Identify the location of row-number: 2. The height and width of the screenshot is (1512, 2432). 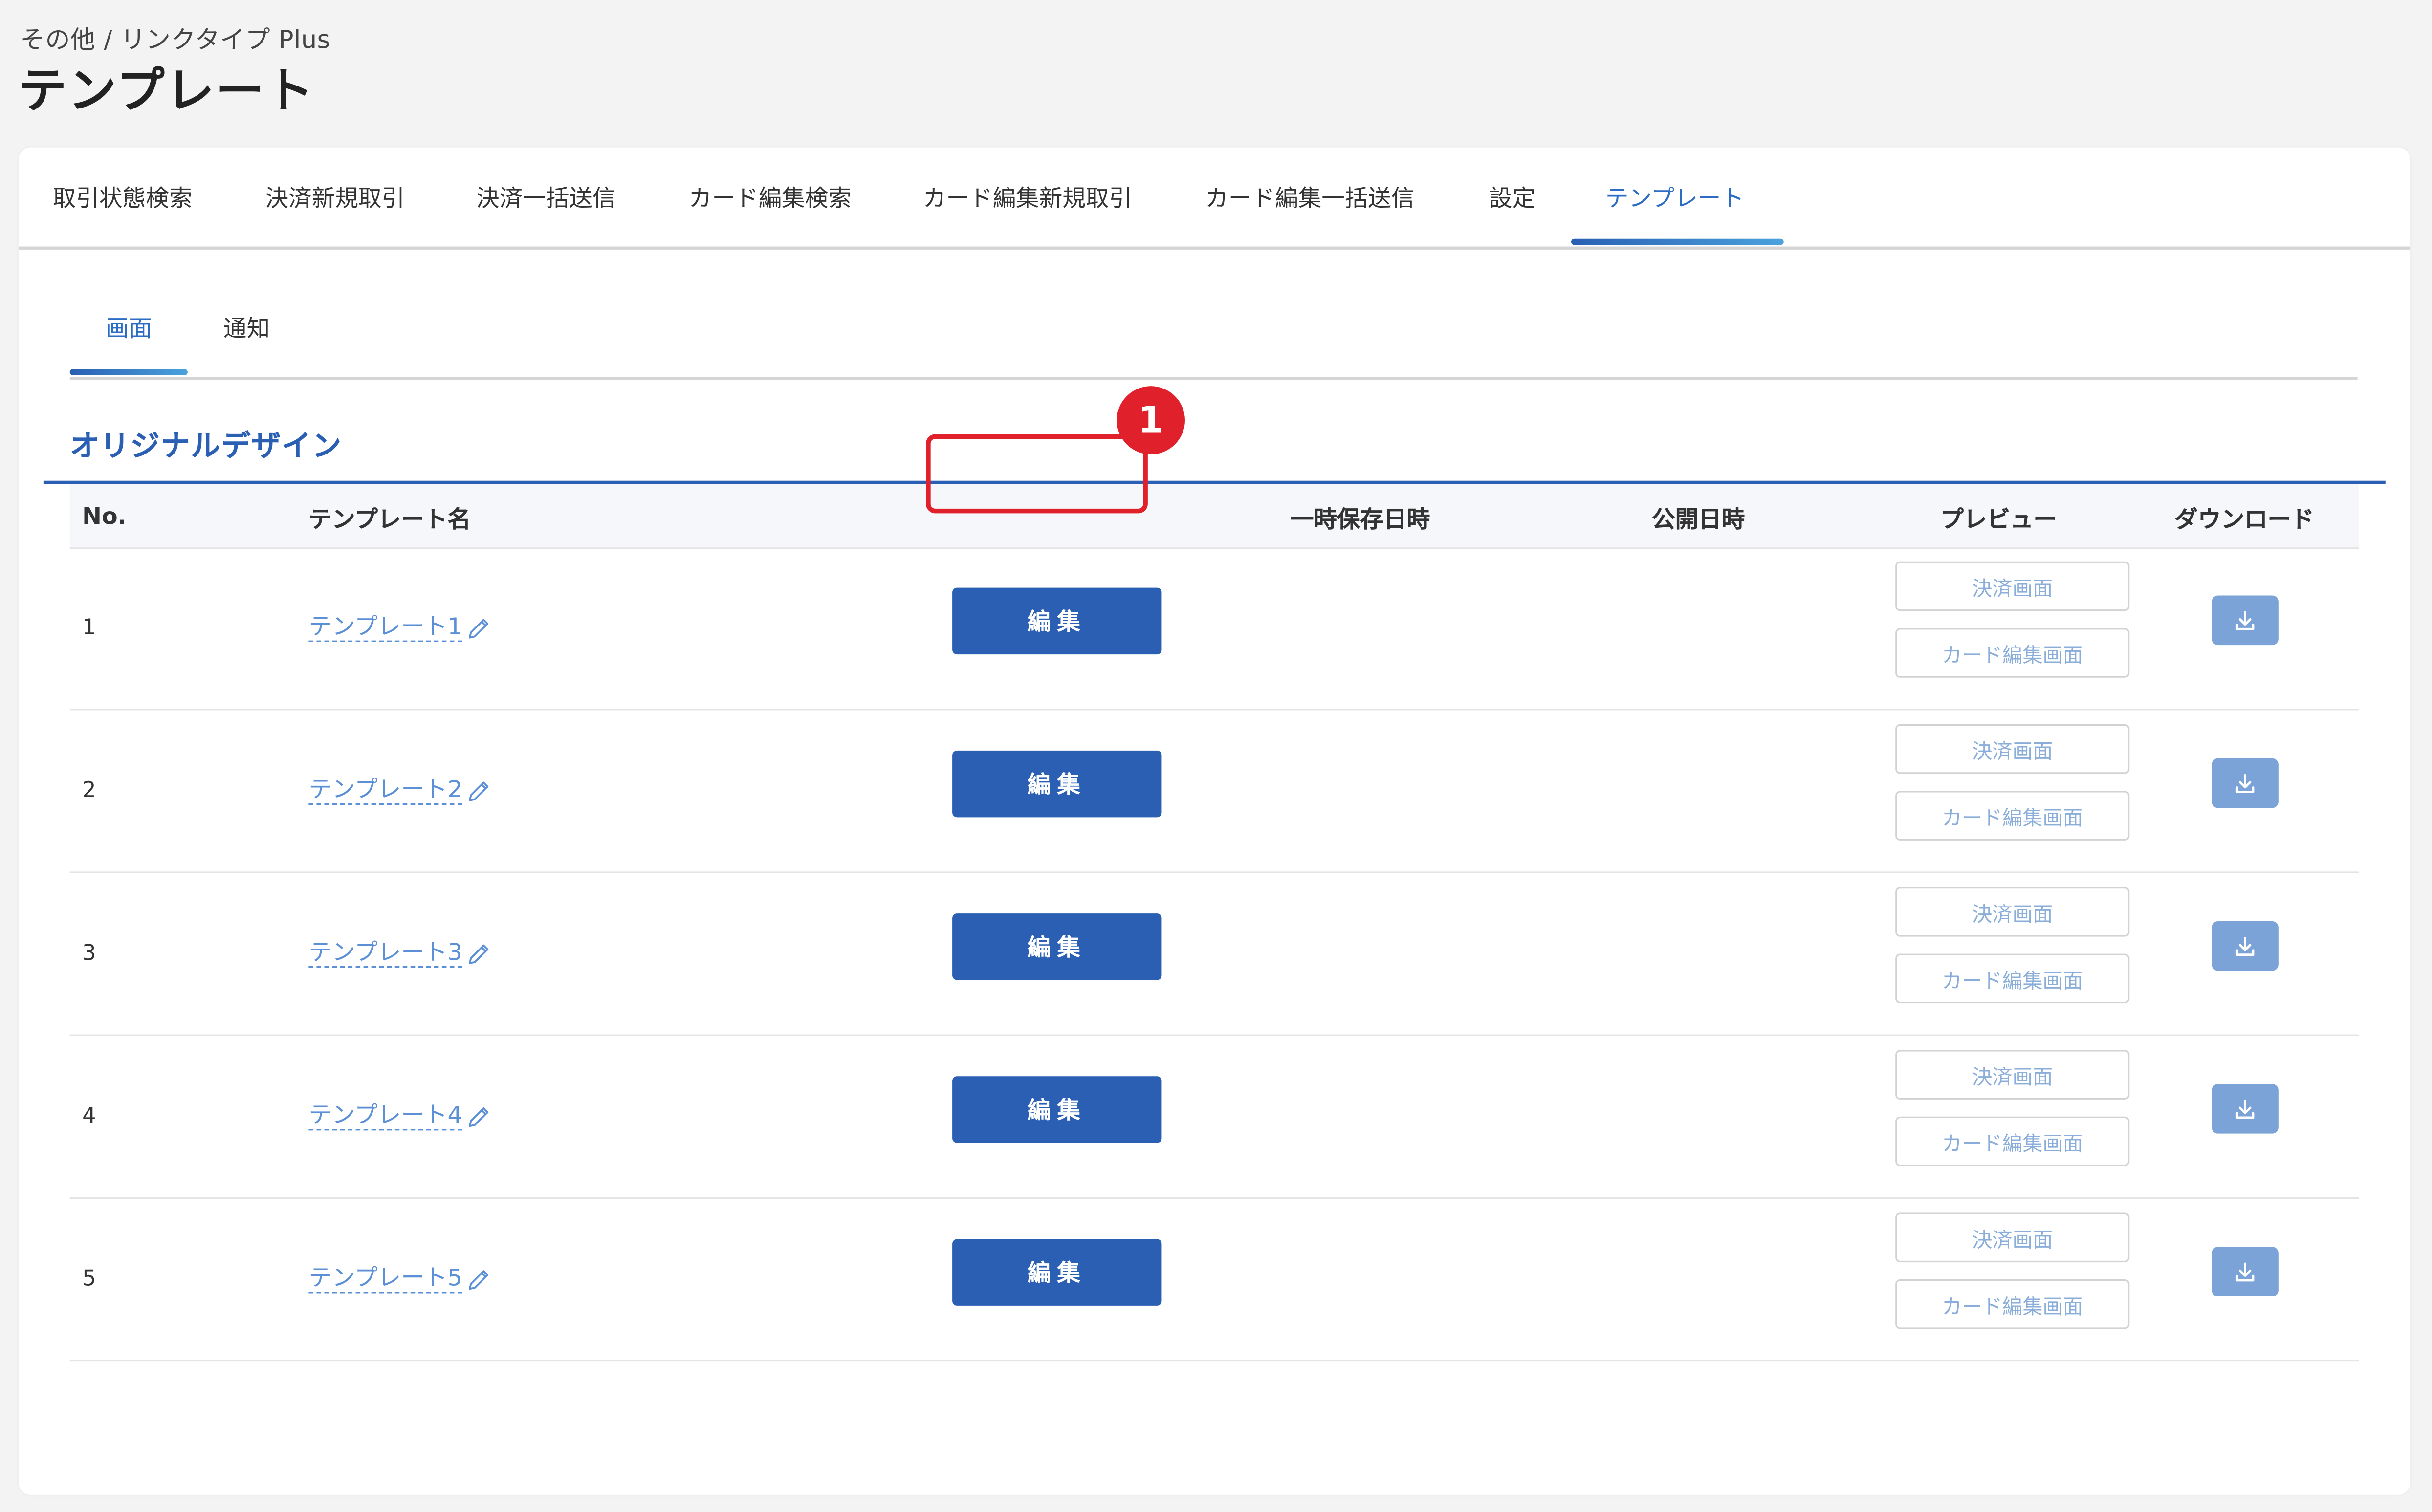
(89, 790).